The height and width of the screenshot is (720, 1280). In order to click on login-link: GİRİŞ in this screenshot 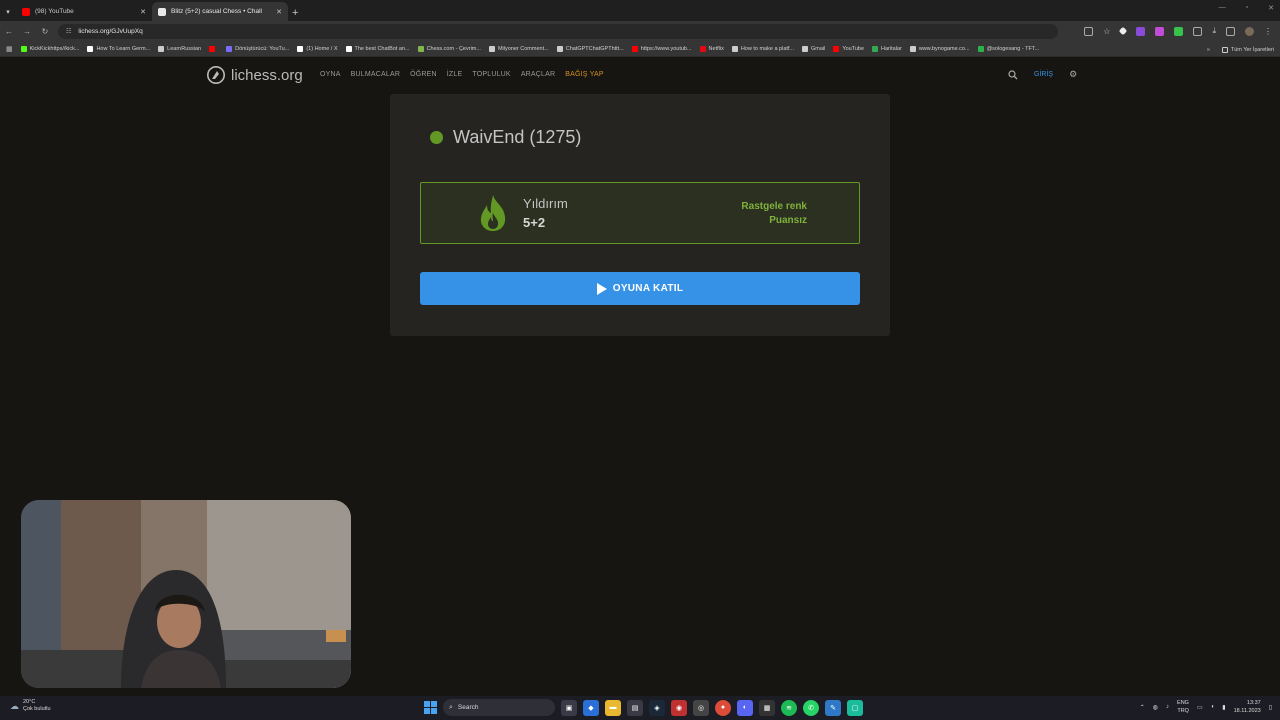, I will do `click(1043, 74)`.